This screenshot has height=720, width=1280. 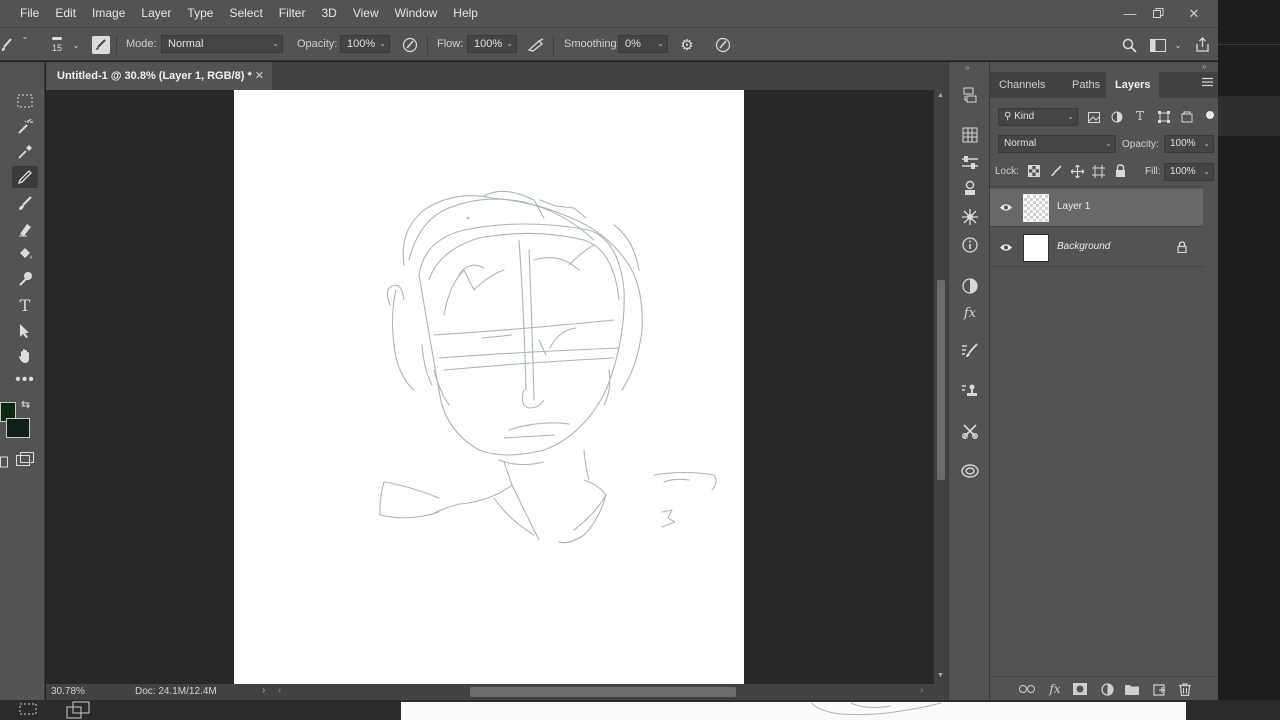 I want to click on libraries-icon, so click(x=970, y=188).